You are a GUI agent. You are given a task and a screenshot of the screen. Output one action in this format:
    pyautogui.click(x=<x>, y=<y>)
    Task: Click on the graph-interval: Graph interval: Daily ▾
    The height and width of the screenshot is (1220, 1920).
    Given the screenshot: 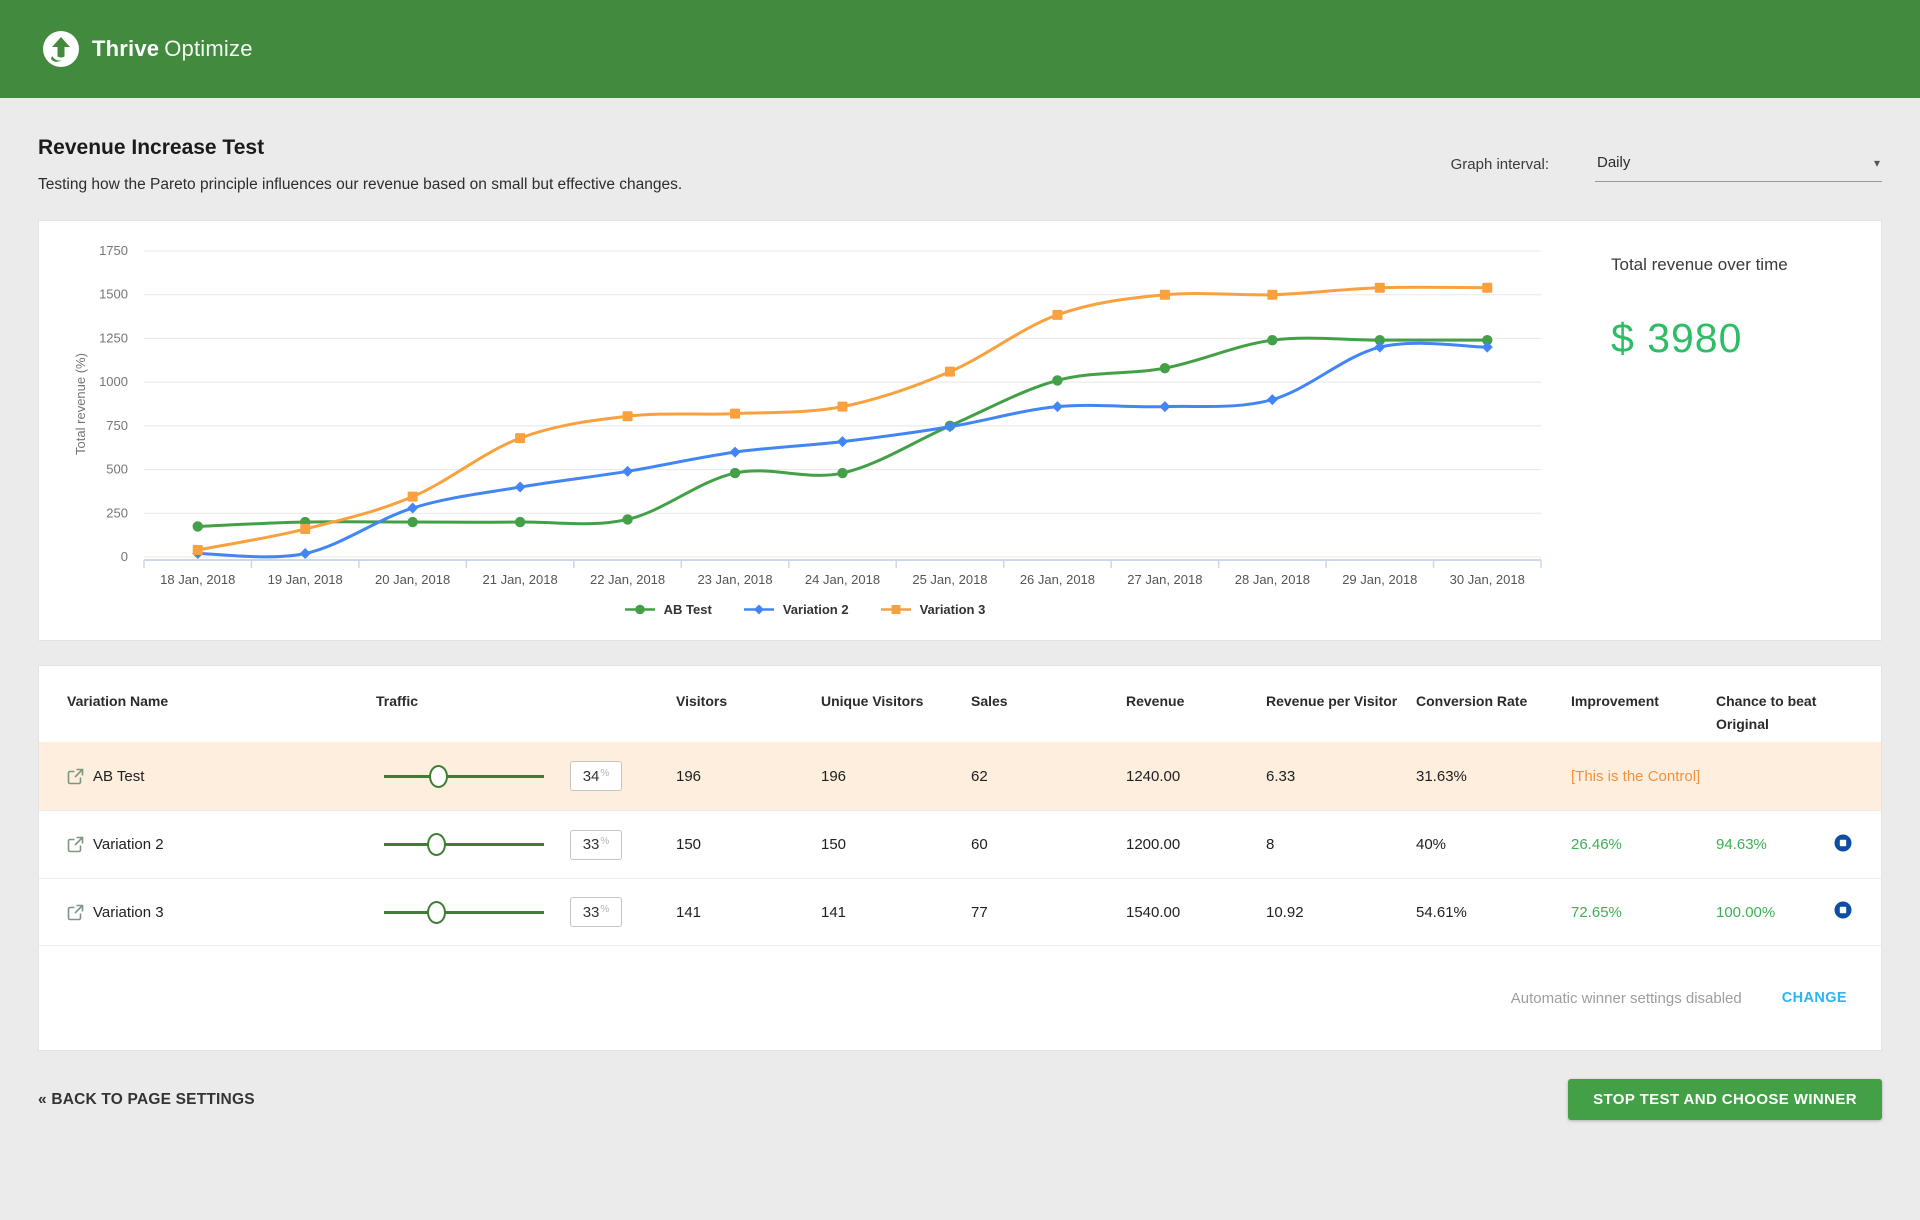 What is the action you would take?
    pyautogui.click(x=1666, y=168)
    